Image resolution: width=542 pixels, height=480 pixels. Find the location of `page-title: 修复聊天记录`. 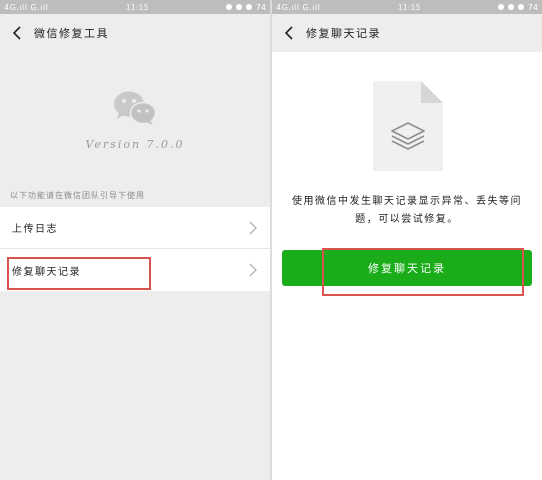

page-title: 修复聊天记录 is located at coordinates (343, 33).